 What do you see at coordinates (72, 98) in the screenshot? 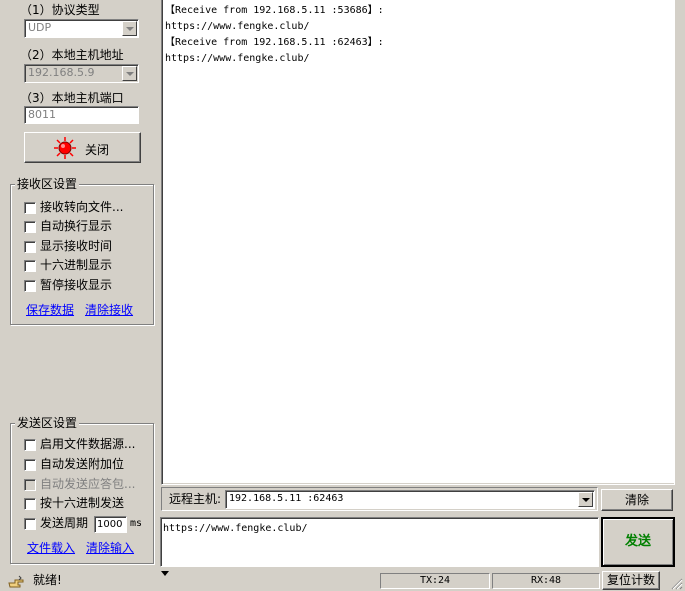
I see `local-port-label: （3）本地主机端口` at bounding box center [72, 98].